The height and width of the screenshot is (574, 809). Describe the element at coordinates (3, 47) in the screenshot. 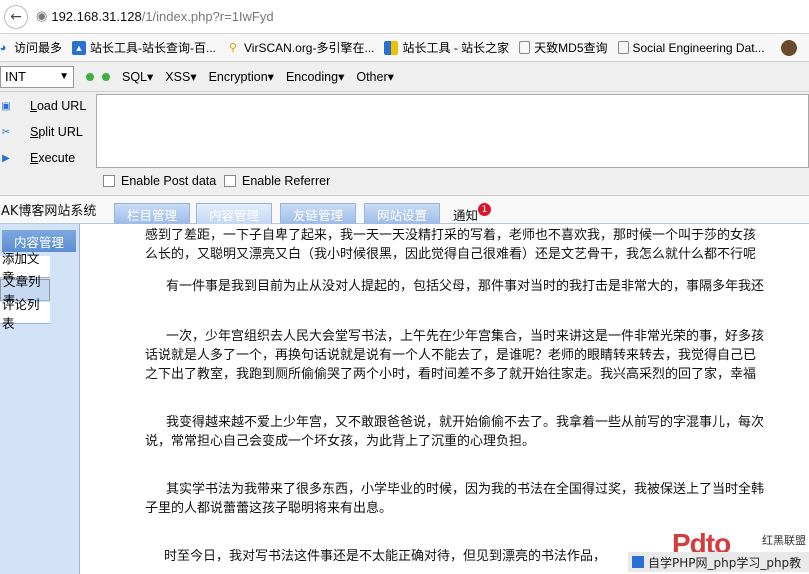

I see `ie-icon: ◕` at that location.